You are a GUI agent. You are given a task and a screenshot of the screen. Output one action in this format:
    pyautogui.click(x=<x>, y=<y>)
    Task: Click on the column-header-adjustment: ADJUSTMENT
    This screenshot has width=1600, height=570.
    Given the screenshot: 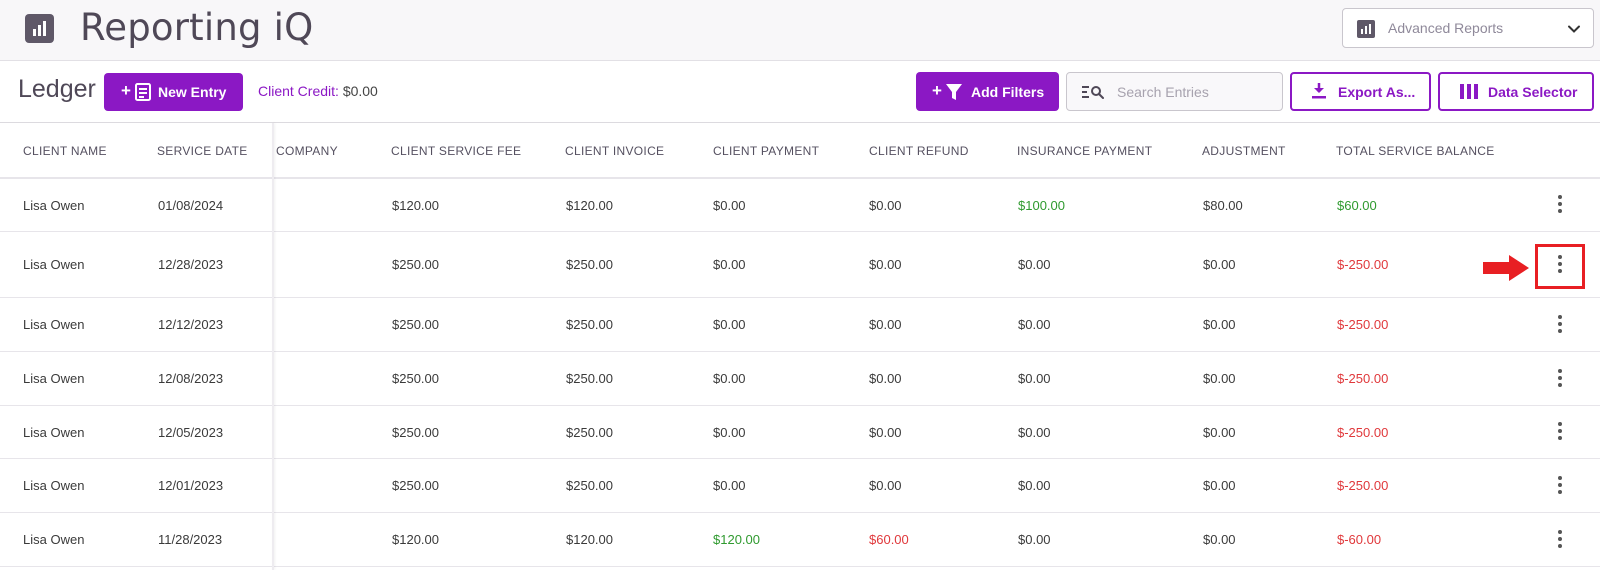 What is the action you would take?
    pyautogui.click(x=1244, y=151)
    